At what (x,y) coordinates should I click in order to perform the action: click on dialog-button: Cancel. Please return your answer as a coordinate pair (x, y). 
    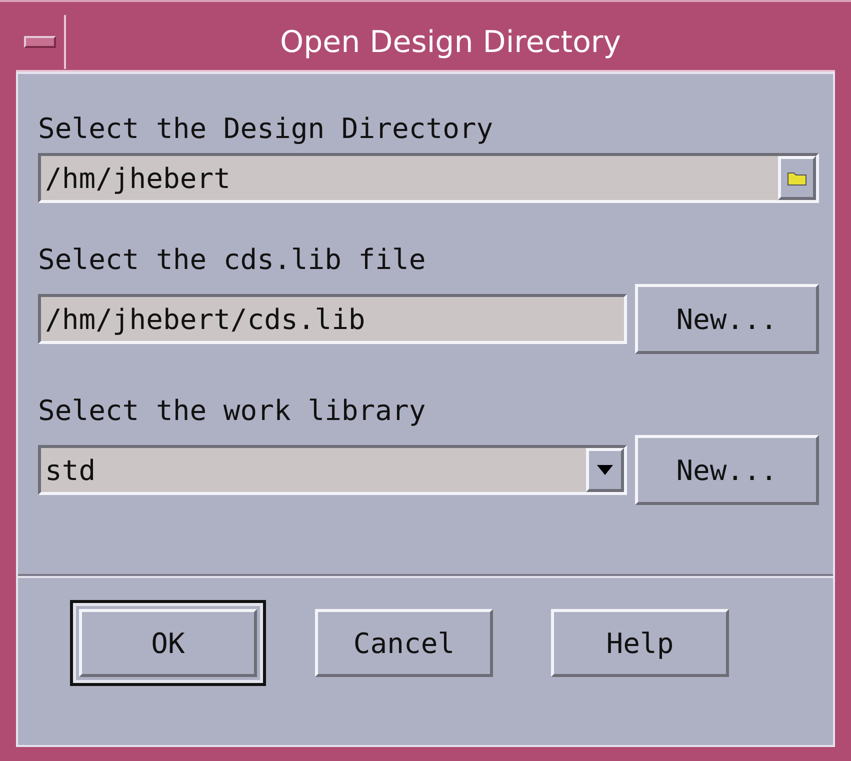
    Looking at the image, I should click on (404, 643).